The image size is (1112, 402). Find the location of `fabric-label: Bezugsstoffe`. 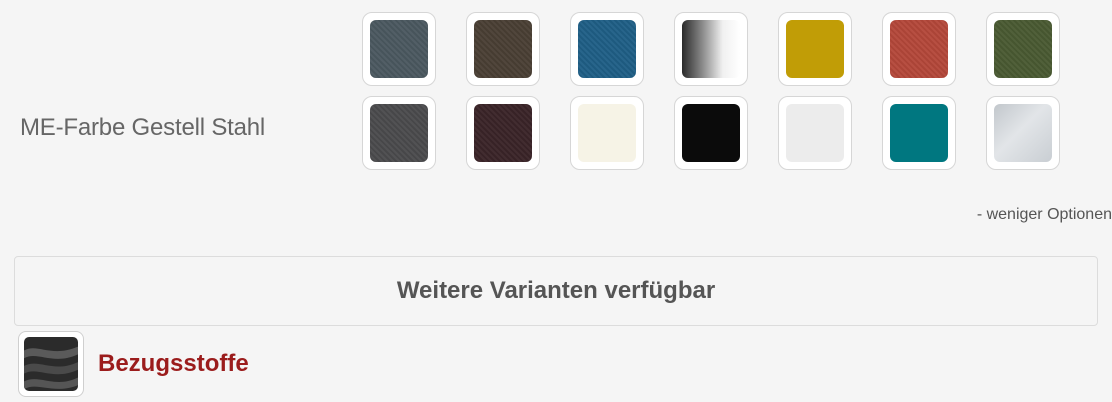

fabric-label: Bezugsstoffe is located at coordinates (173, 363).